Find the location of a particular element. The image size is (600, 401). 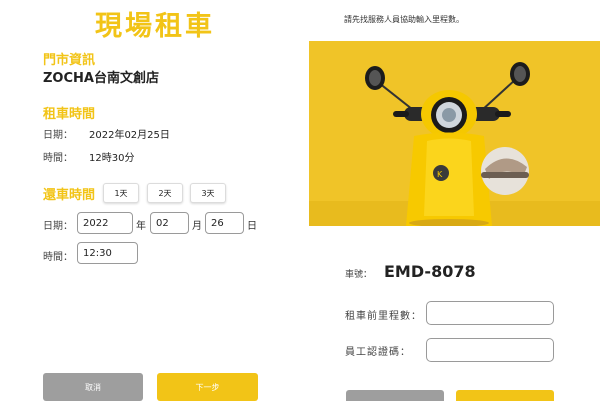

staff-code-input is located at coordinates (490, 350).